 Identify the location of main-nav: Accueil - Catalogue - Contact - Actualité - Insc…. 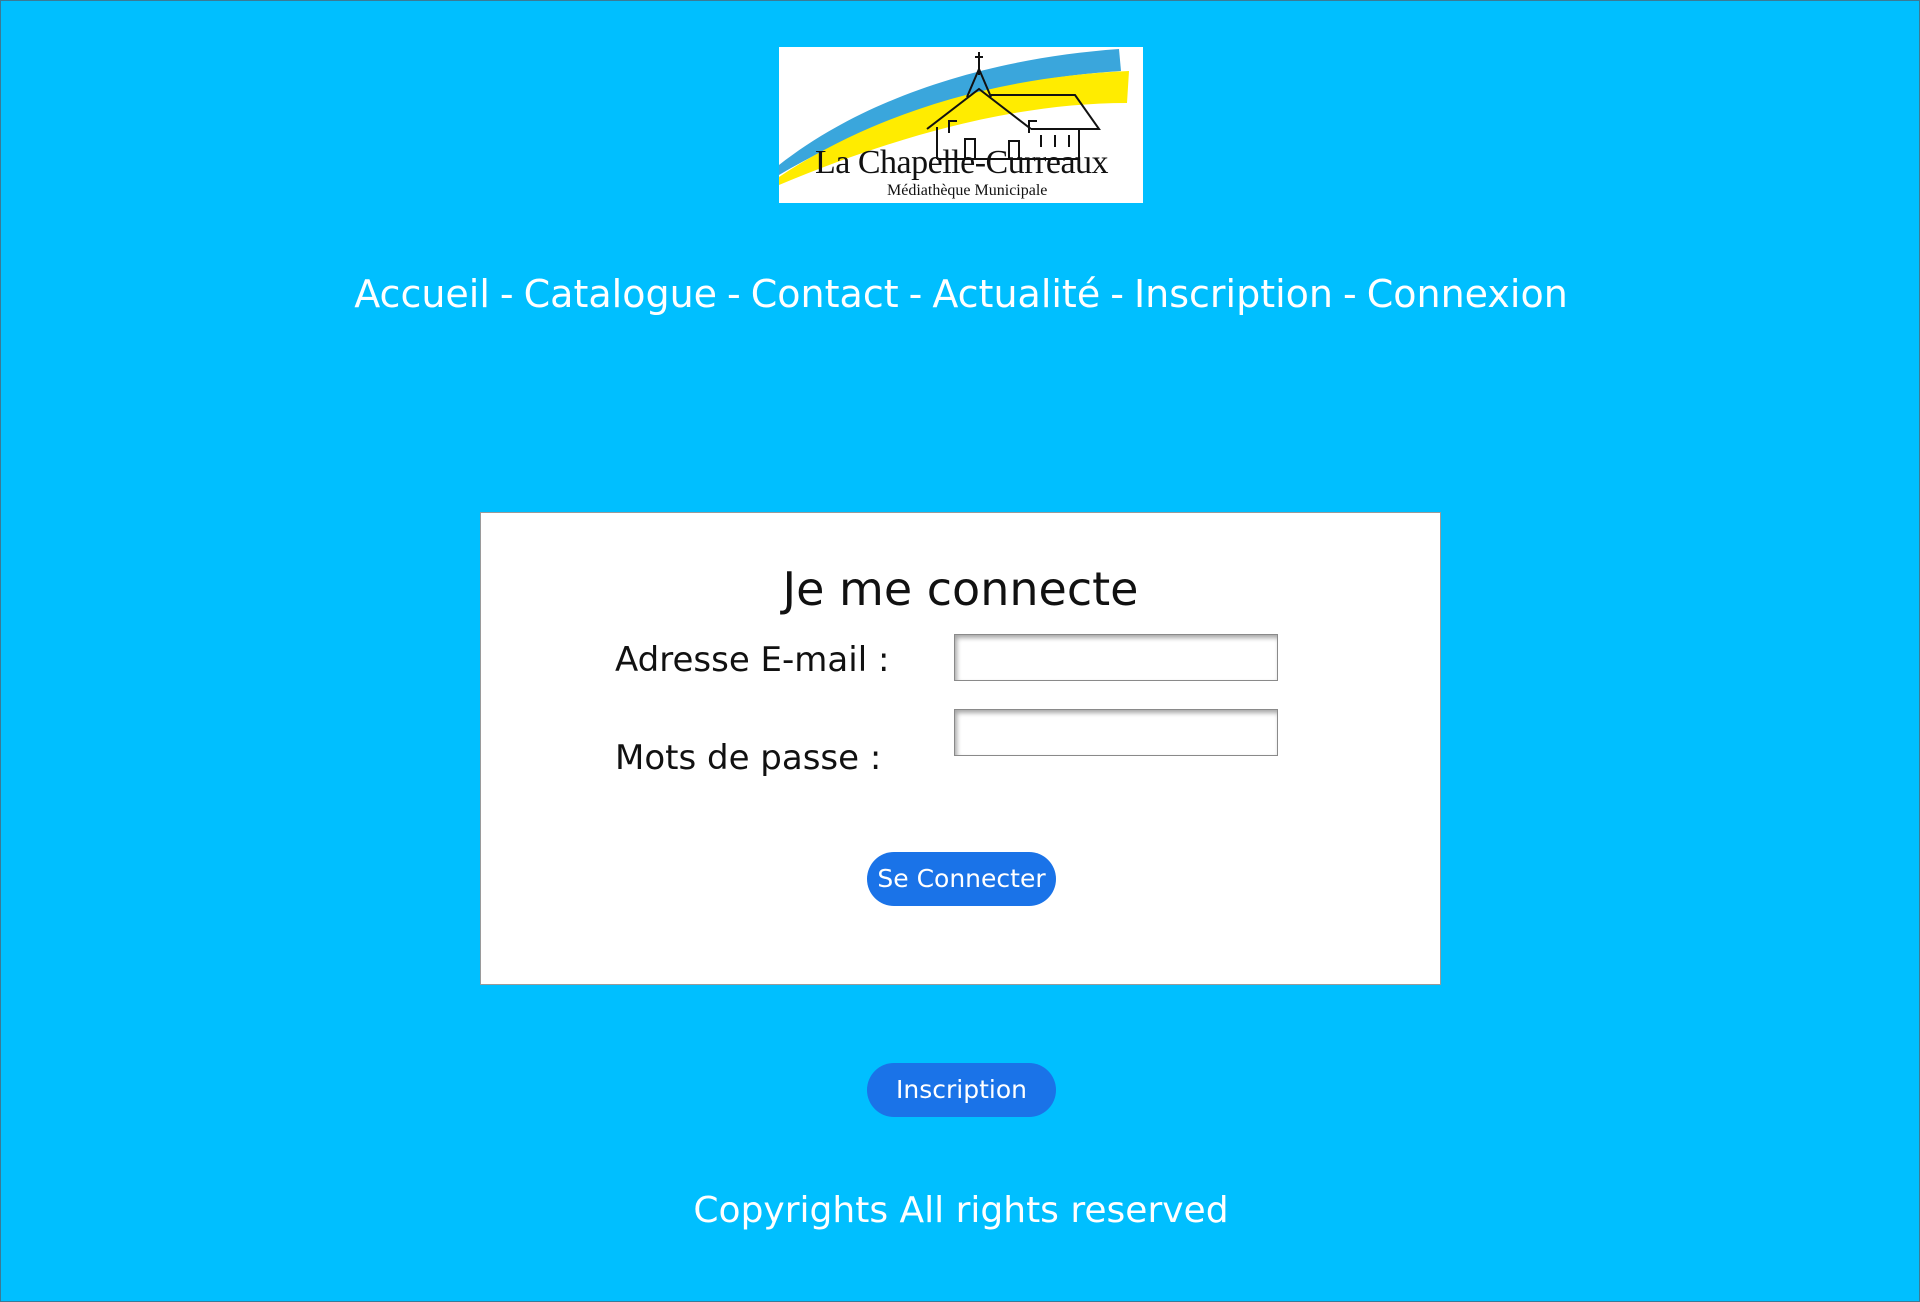
(960, 294).